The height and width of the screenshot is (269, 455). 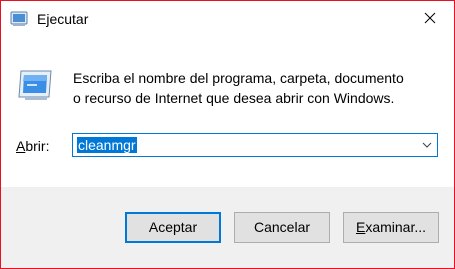 What do you see at coordinates (107, 145) in the screenshot?
I see `open-input: cleanmgr` at bounding box center [107, 145].